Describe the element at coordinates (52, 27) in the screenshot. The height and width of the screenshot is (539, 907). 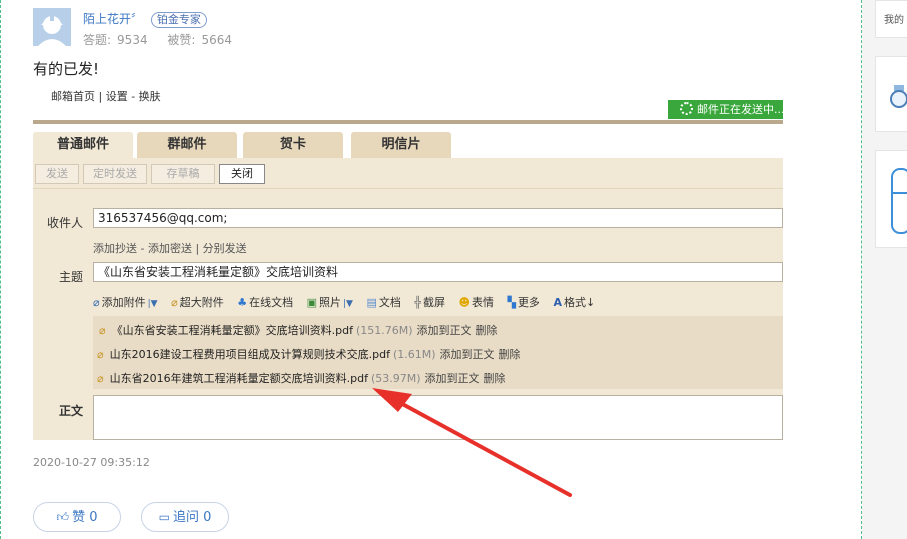
I see `user-avatar` at that location.